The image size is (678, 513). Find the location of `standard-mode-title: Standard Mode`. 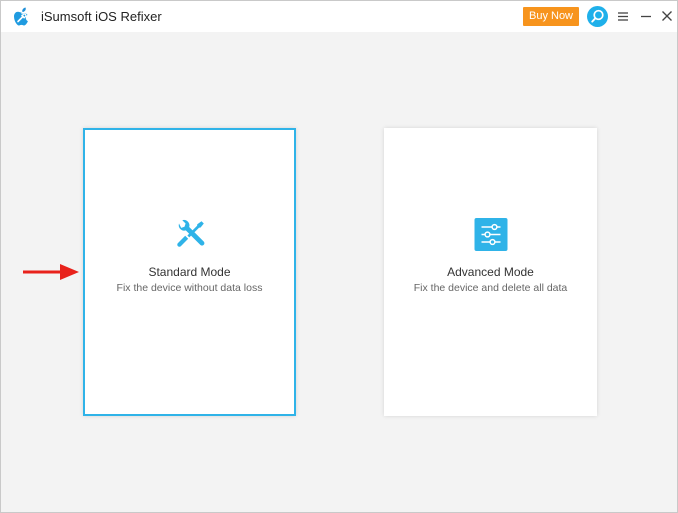

standard-mode-title: Standard Mode is located at coordinates (189, 272).